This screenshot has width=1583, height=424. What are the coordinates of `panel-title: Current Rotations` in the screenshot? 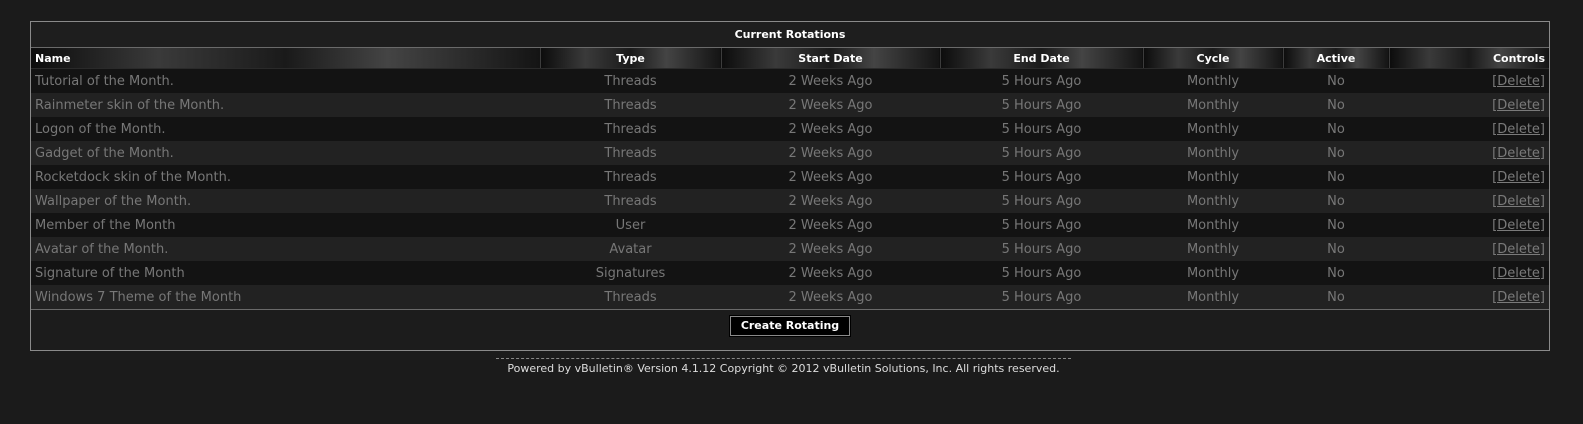 It's located at (790, 35).